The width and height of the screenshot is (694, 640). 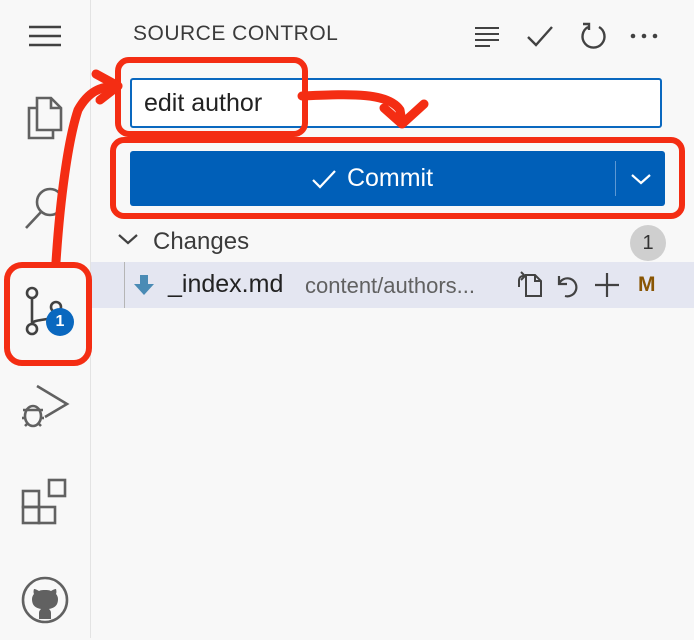 What do you see at coordinates (144, 285) in the screenshot?
I see `markdown-file-icon` at bounding box center [144, 285].